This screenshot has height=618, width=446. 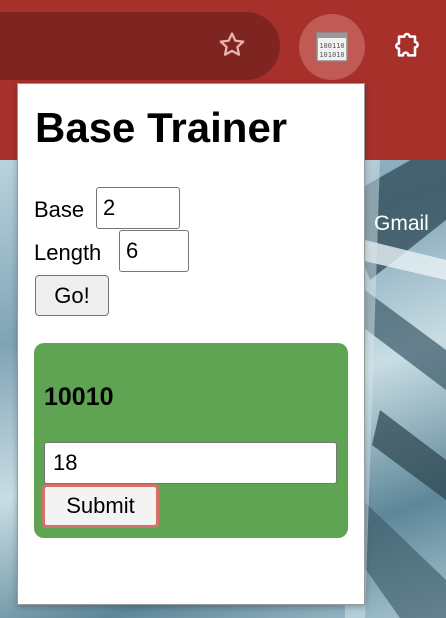 What do you see at coordinates (59, 209) in the screenshot?
I see `base-label: Base` at bounding box center [59, 209].